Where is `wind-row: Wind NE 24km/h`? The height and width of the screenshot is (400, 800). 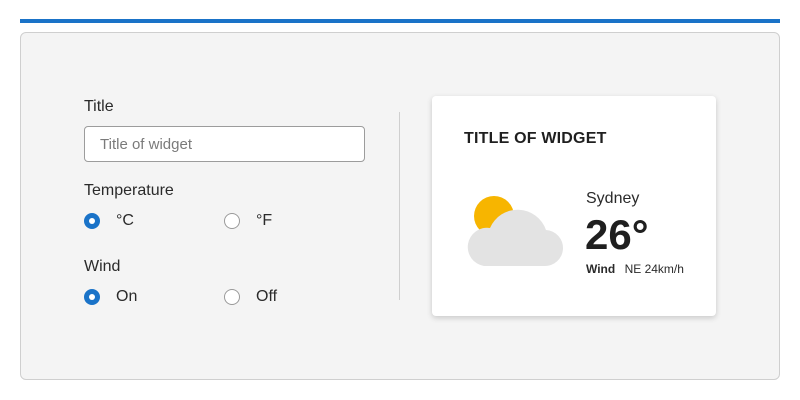 wind-row: Wind NE 24km/h is located at coordinates (635, 269).